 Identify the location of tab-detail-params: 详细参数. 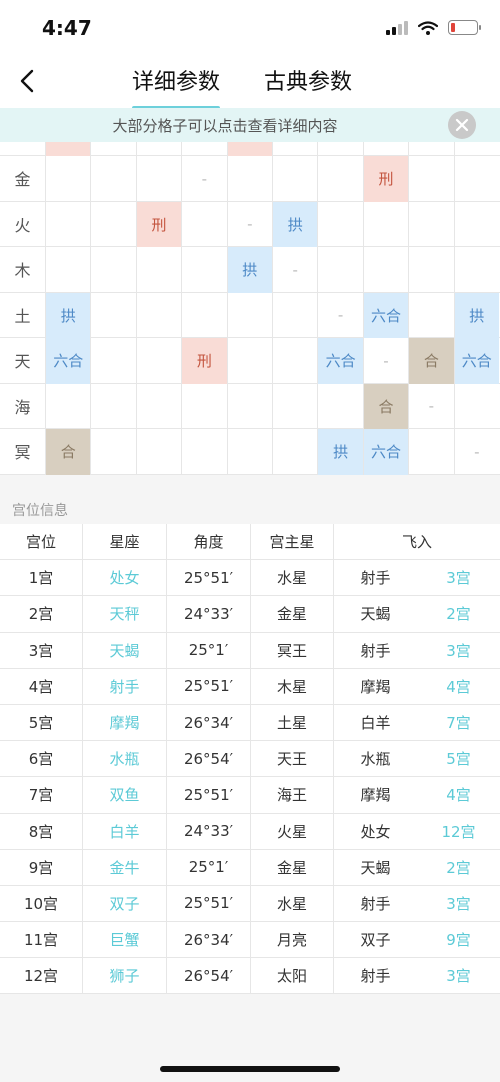
(176, 87).